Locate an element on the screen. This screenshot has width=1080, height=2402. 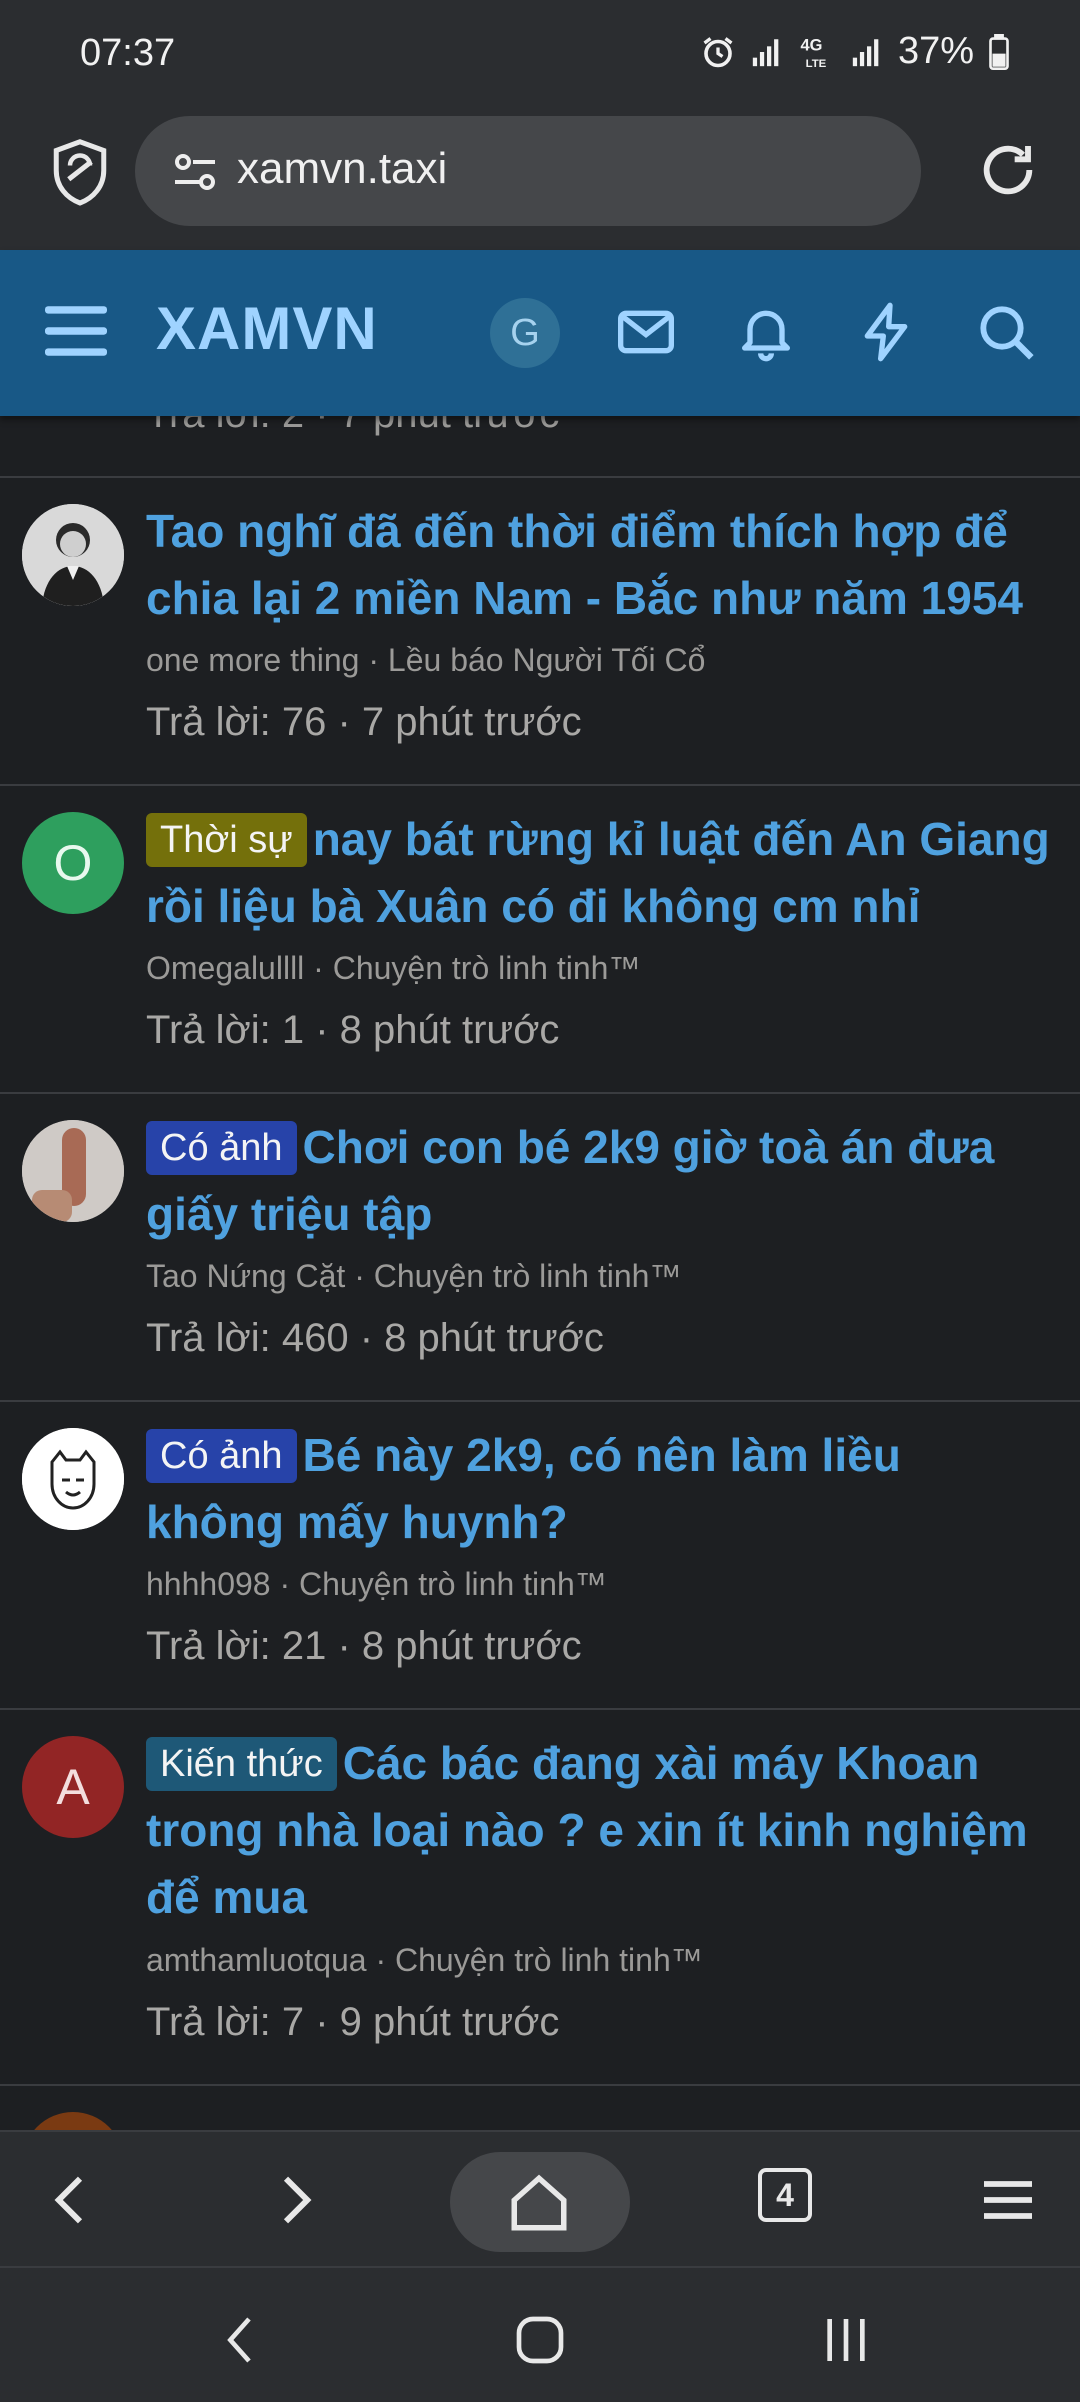
mail-icon is located at coordinates (646, 332).